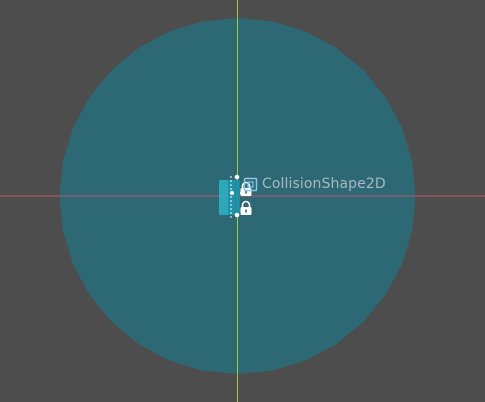 This screenshot has height=402, width=485. Describe the element at coordinates (324, 184) in the screenshot. I see `node-name-label: CollisionShape2D` at that location.